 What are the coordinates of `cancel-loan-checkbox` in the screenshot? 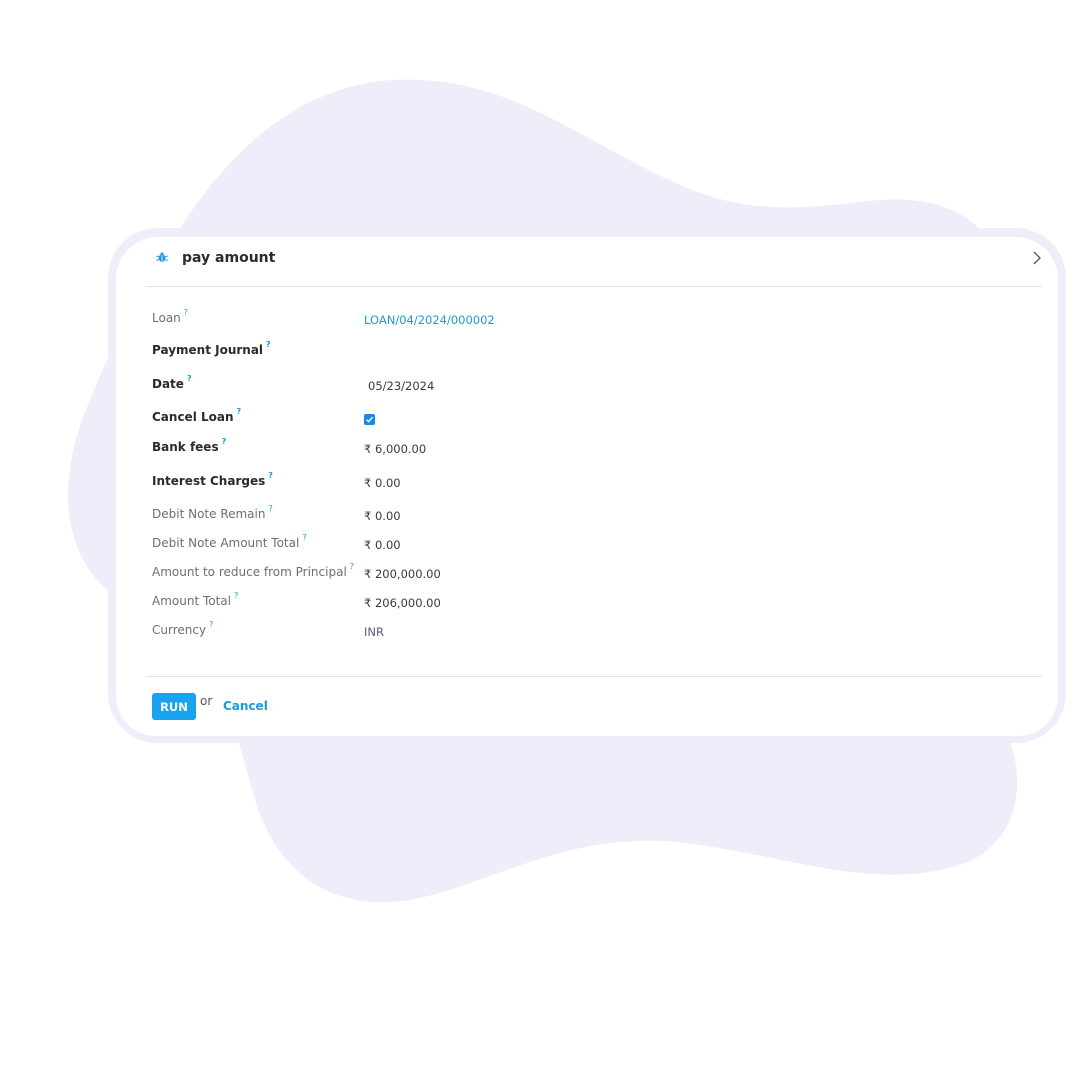 It's located at (369, 419).